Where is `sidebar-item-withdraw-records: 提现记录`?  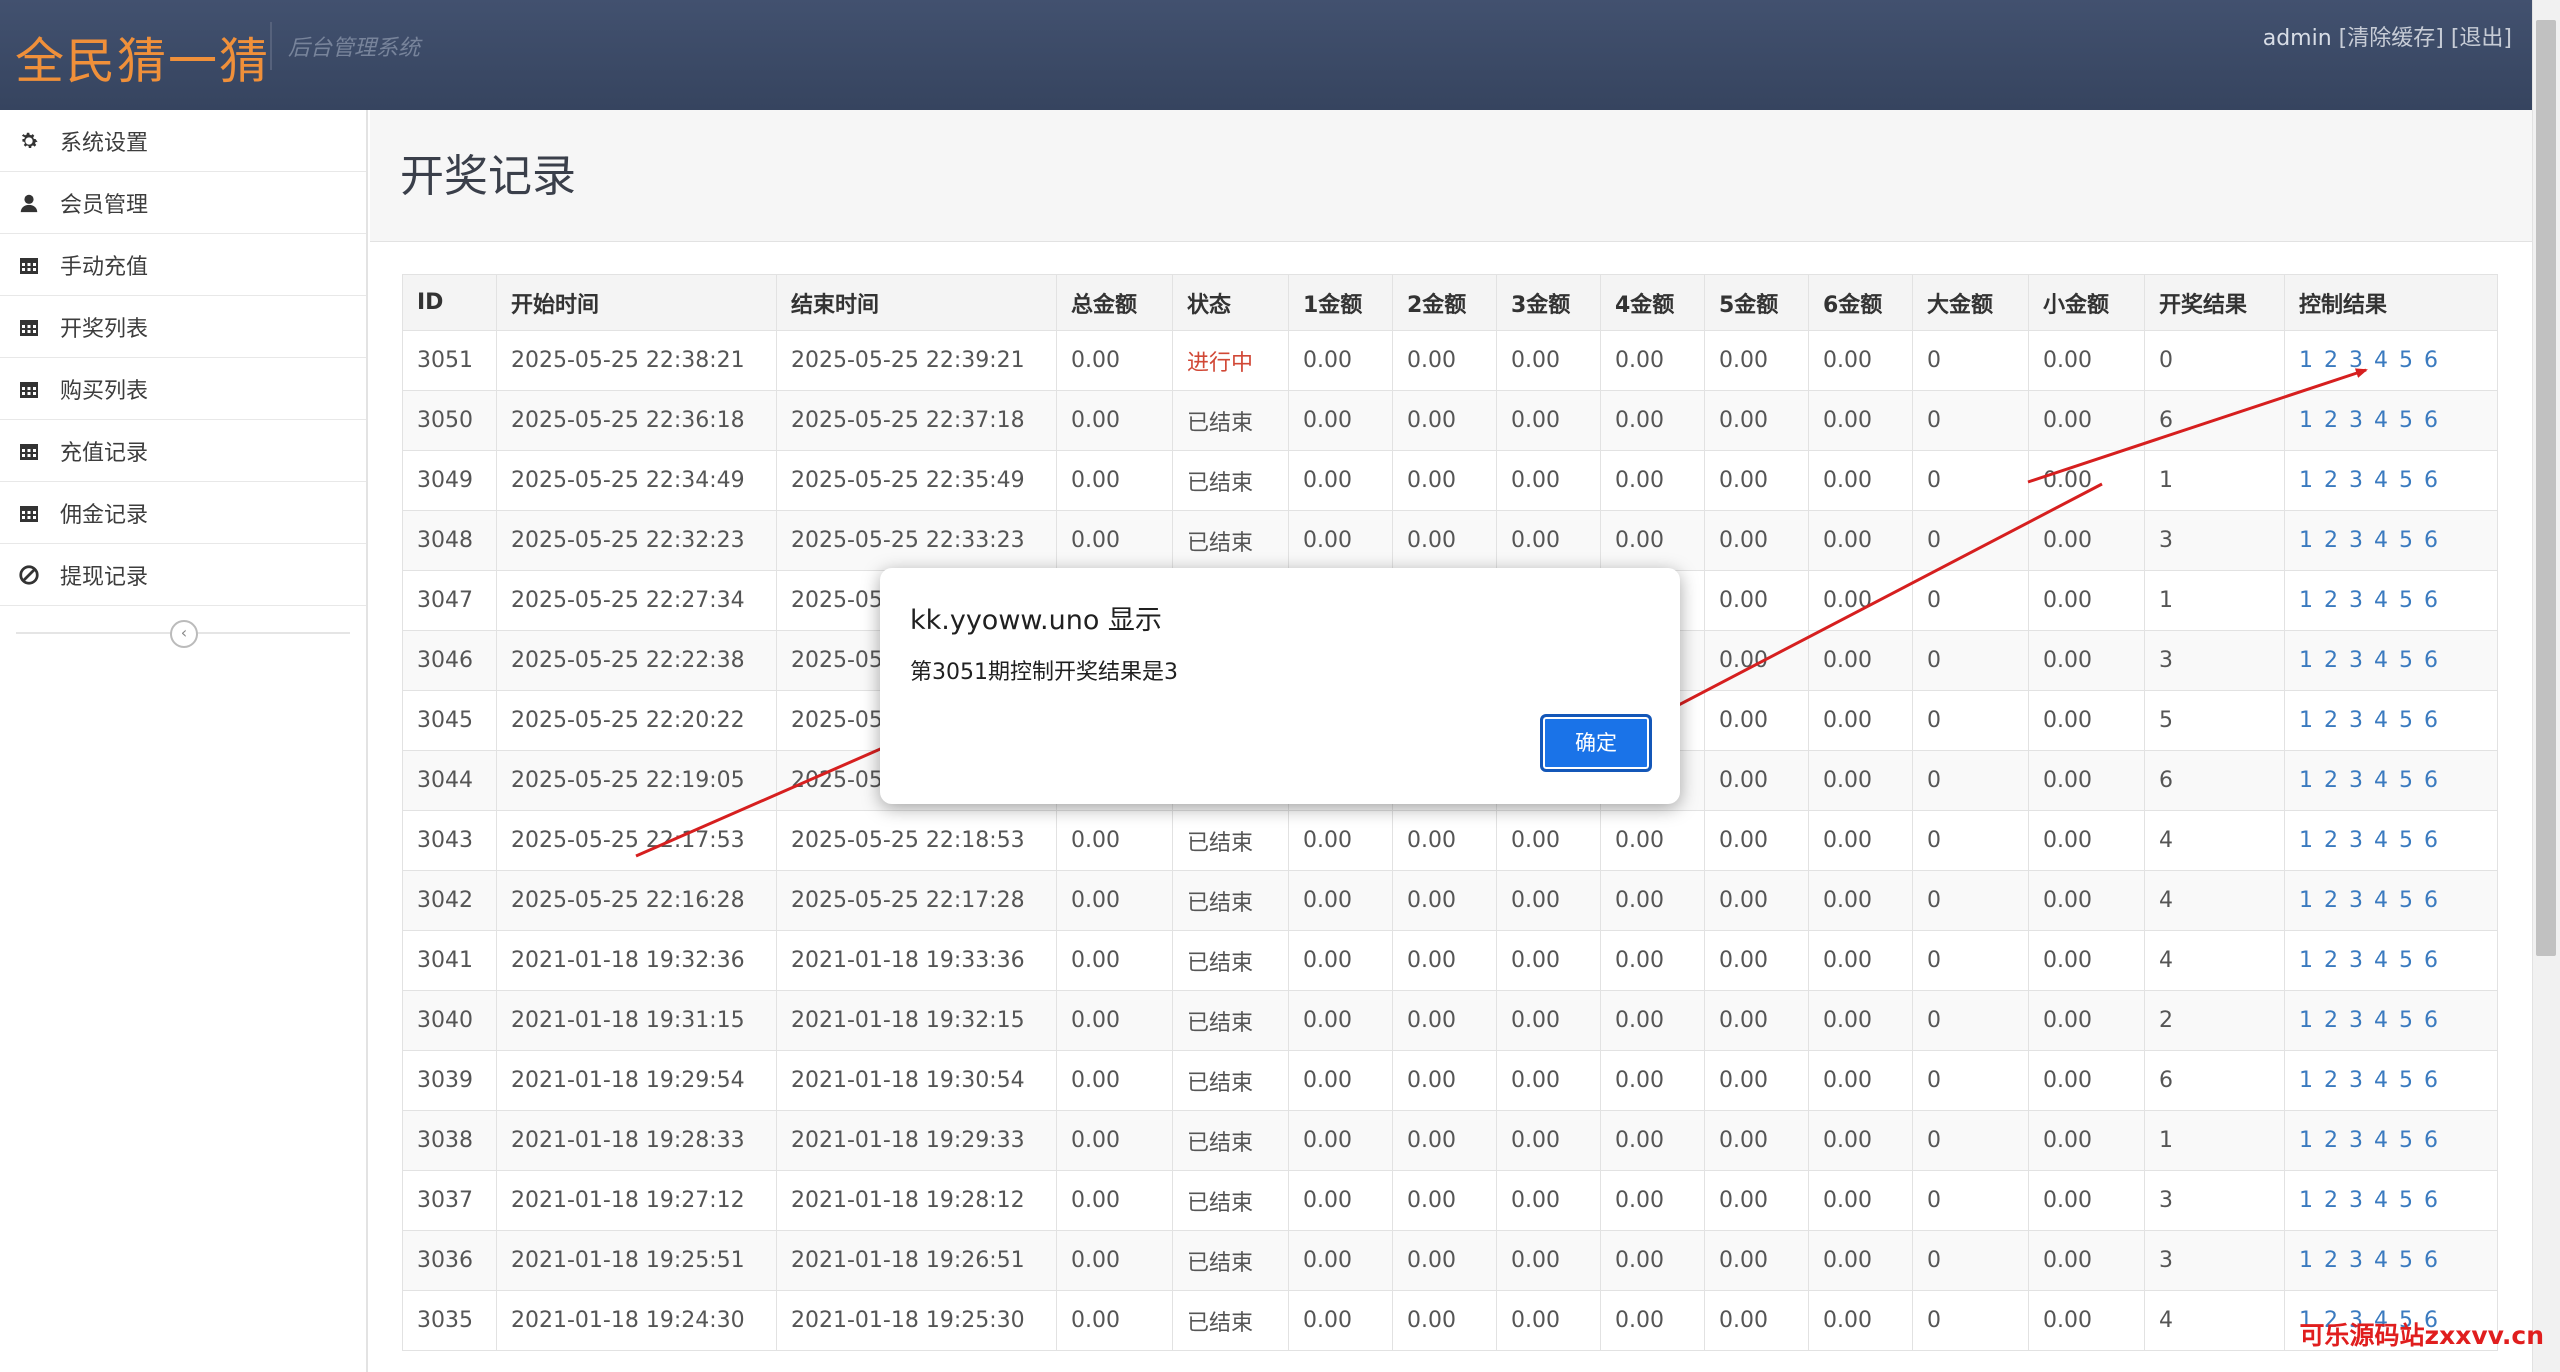 sidebar-item-withdraw-records: 提现记录 is located at coordinates (183, 575).